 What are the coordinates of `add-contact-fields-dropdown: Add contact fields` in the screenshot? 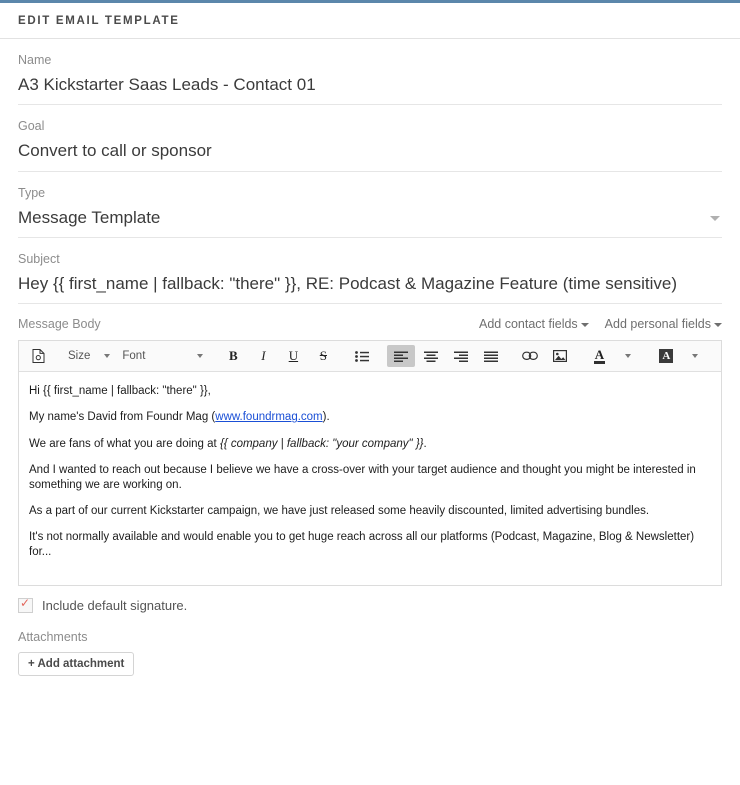 It's located at (534, 324).